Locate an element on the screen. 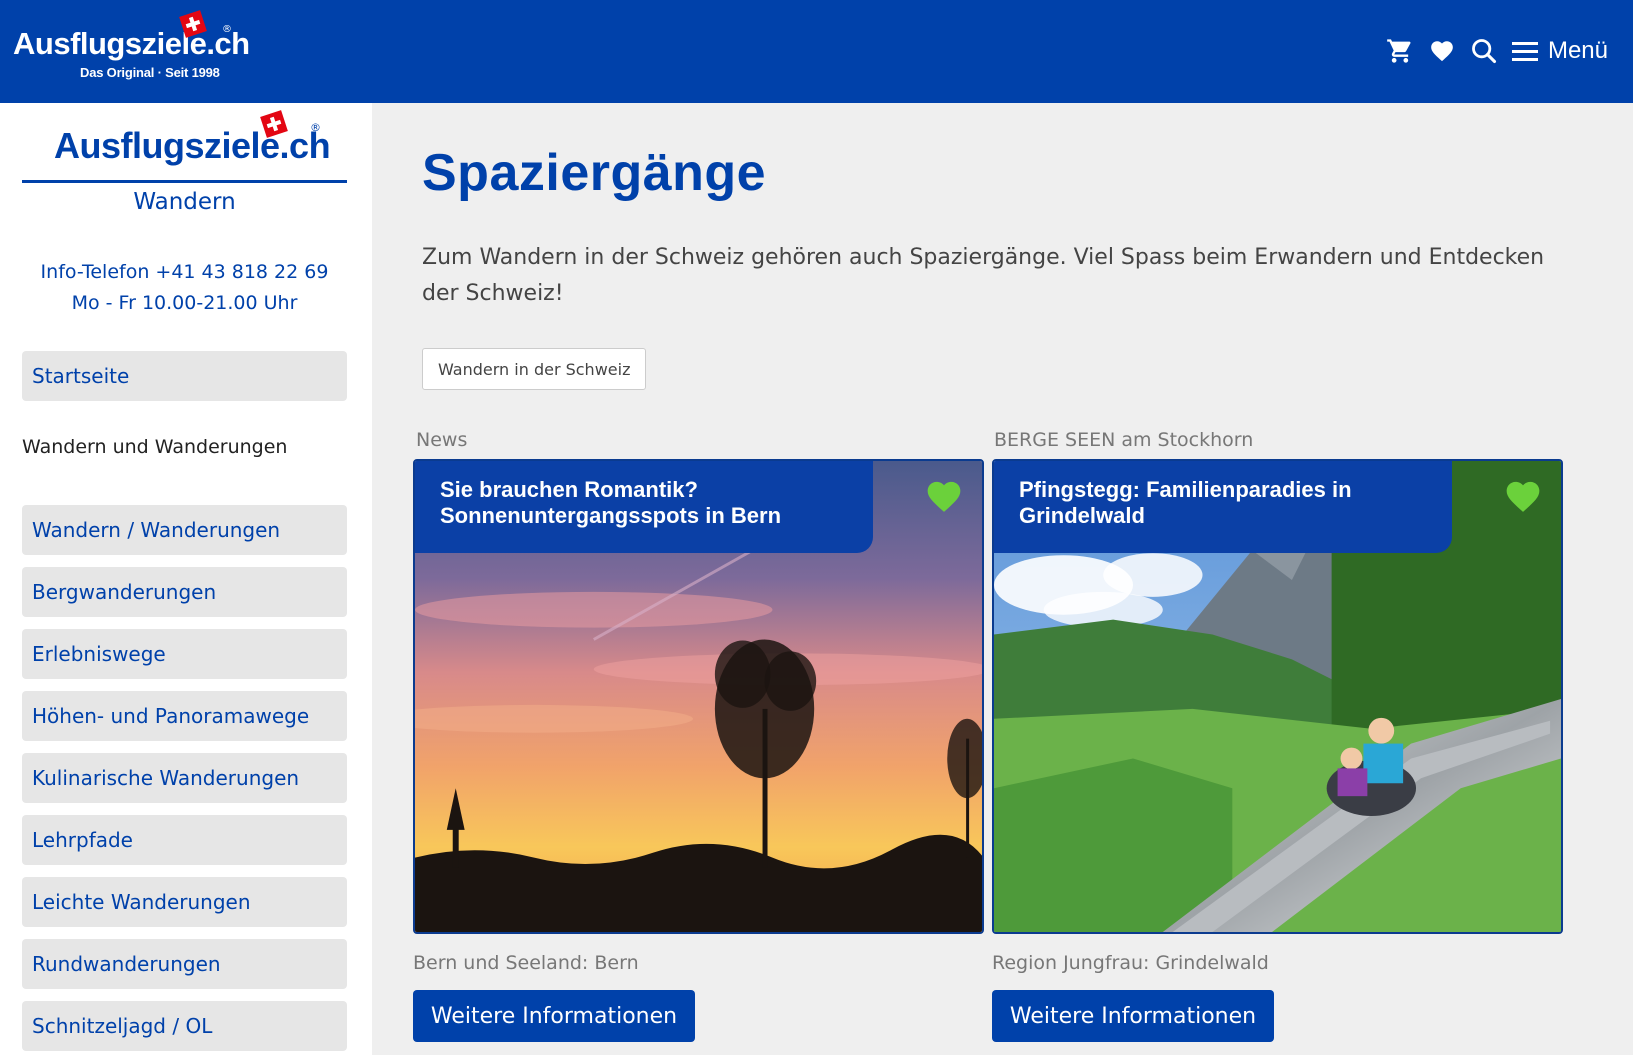 The image size is (1633, 1055). hamburger-icon is located at coordinates (1524, 51).